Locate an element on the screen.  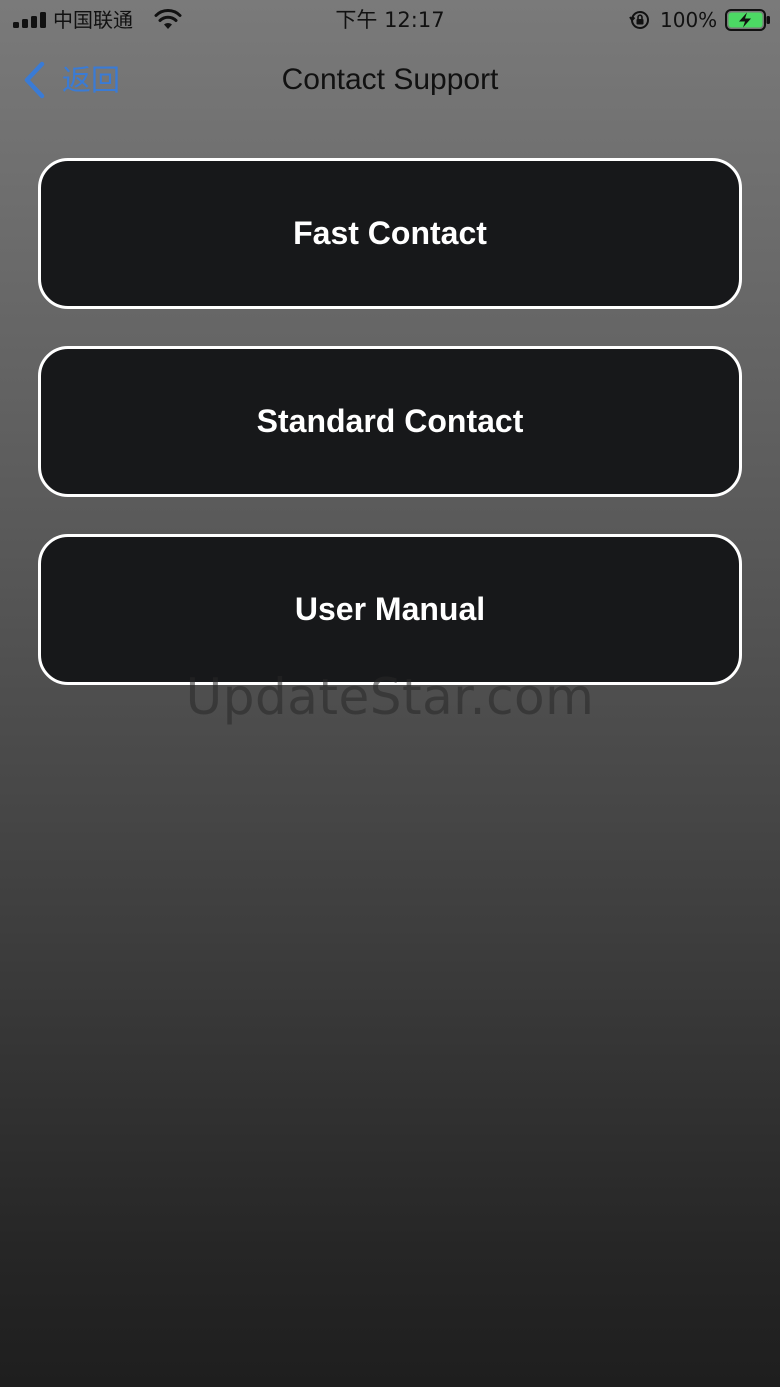
fast-contact-button: Fast Contact is located at coordinates (390, 233).